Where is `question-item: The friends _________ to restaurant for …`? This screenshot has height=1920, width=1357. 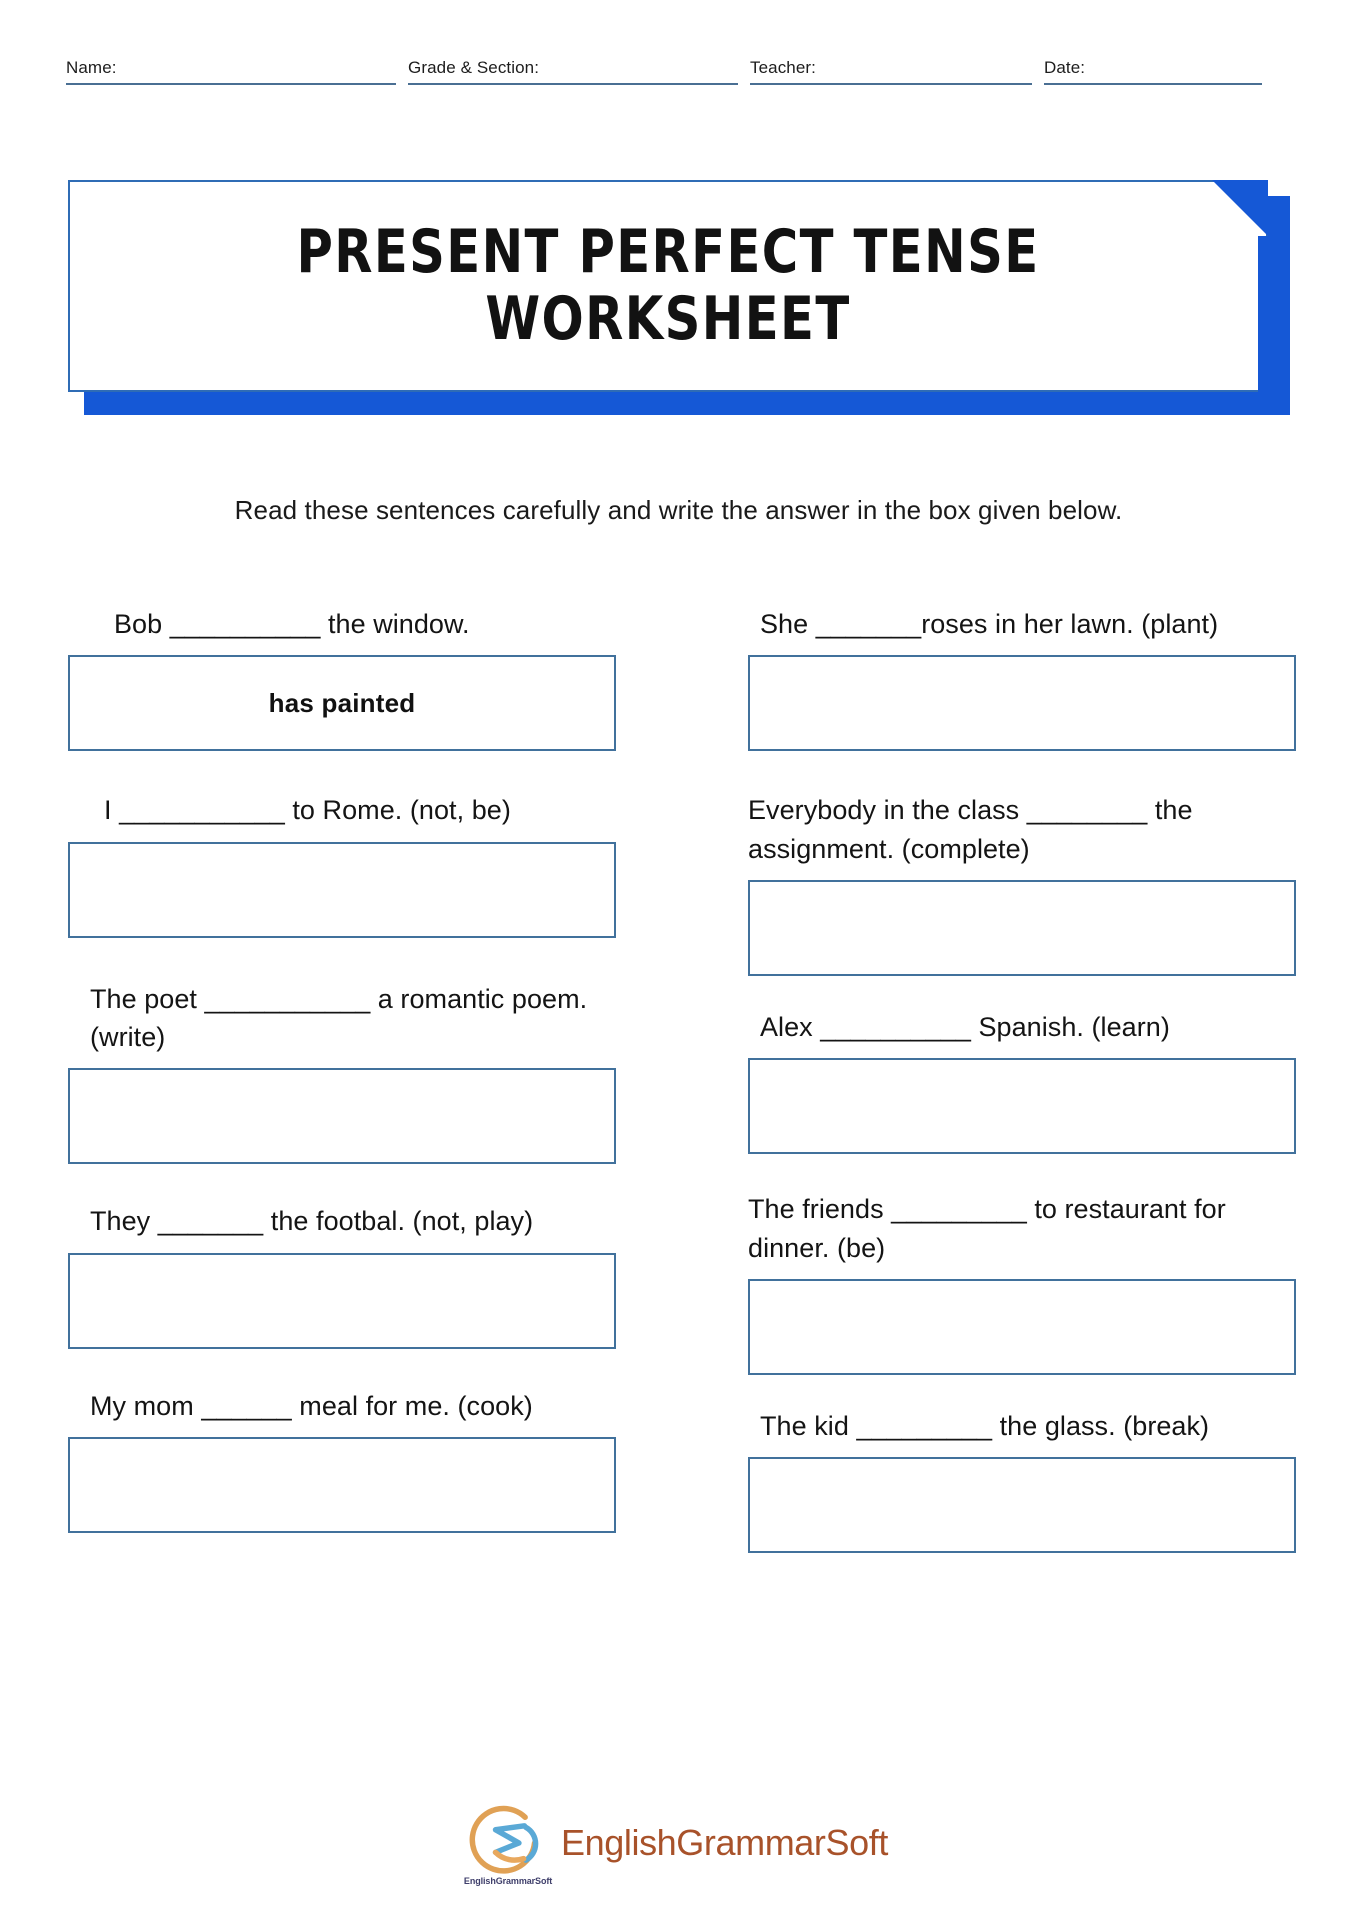
question-item: The friends _________ to restaurant for … is located at coordinates (1022, 1282).